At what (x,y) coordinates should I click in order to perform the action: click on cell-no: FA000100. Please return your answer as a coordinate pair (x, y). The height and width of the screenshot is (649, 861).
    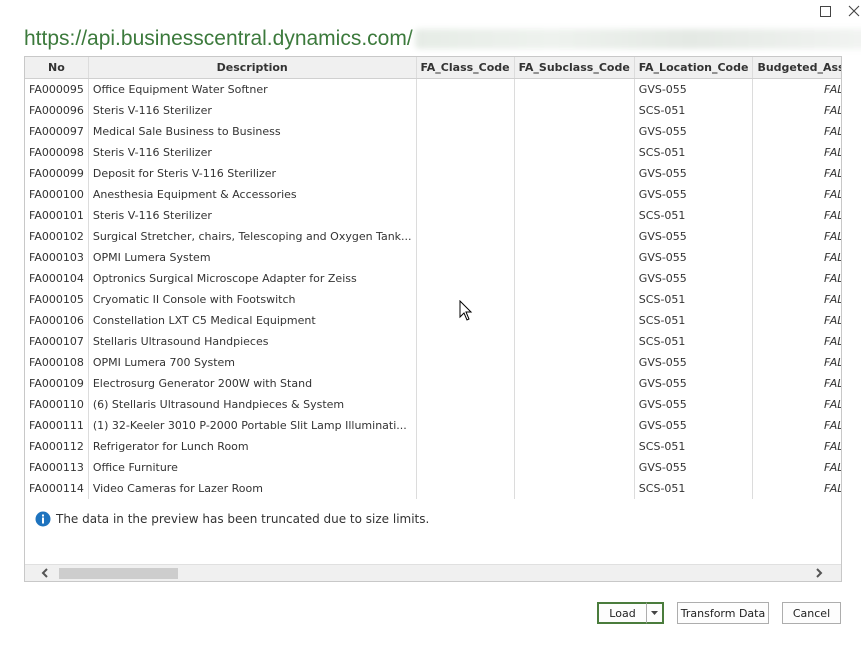
    Looking at the image, I should click on (57, 194).